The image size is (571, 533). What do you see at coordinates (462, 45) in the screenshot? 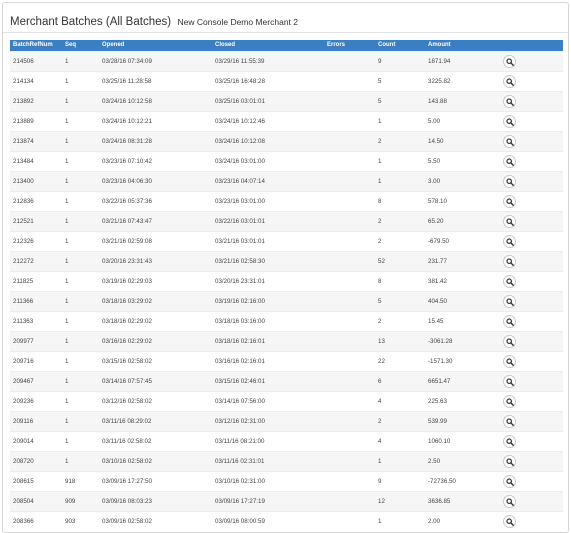
I see `column-header-amount: Amount` at bounding box center [462, 45].